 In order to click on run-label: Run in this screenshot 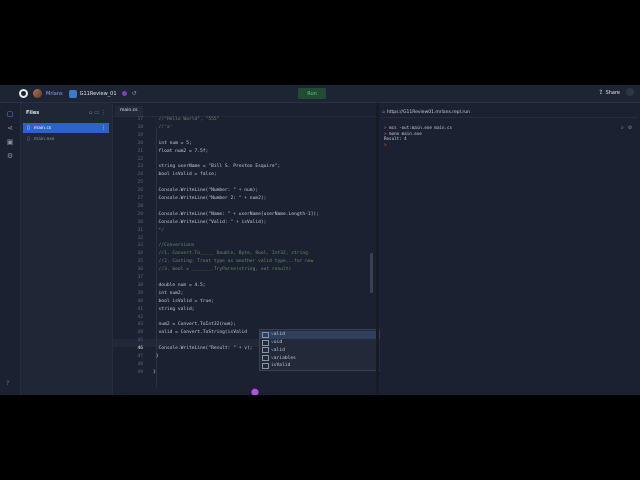, I will do `click(312, 93)`.